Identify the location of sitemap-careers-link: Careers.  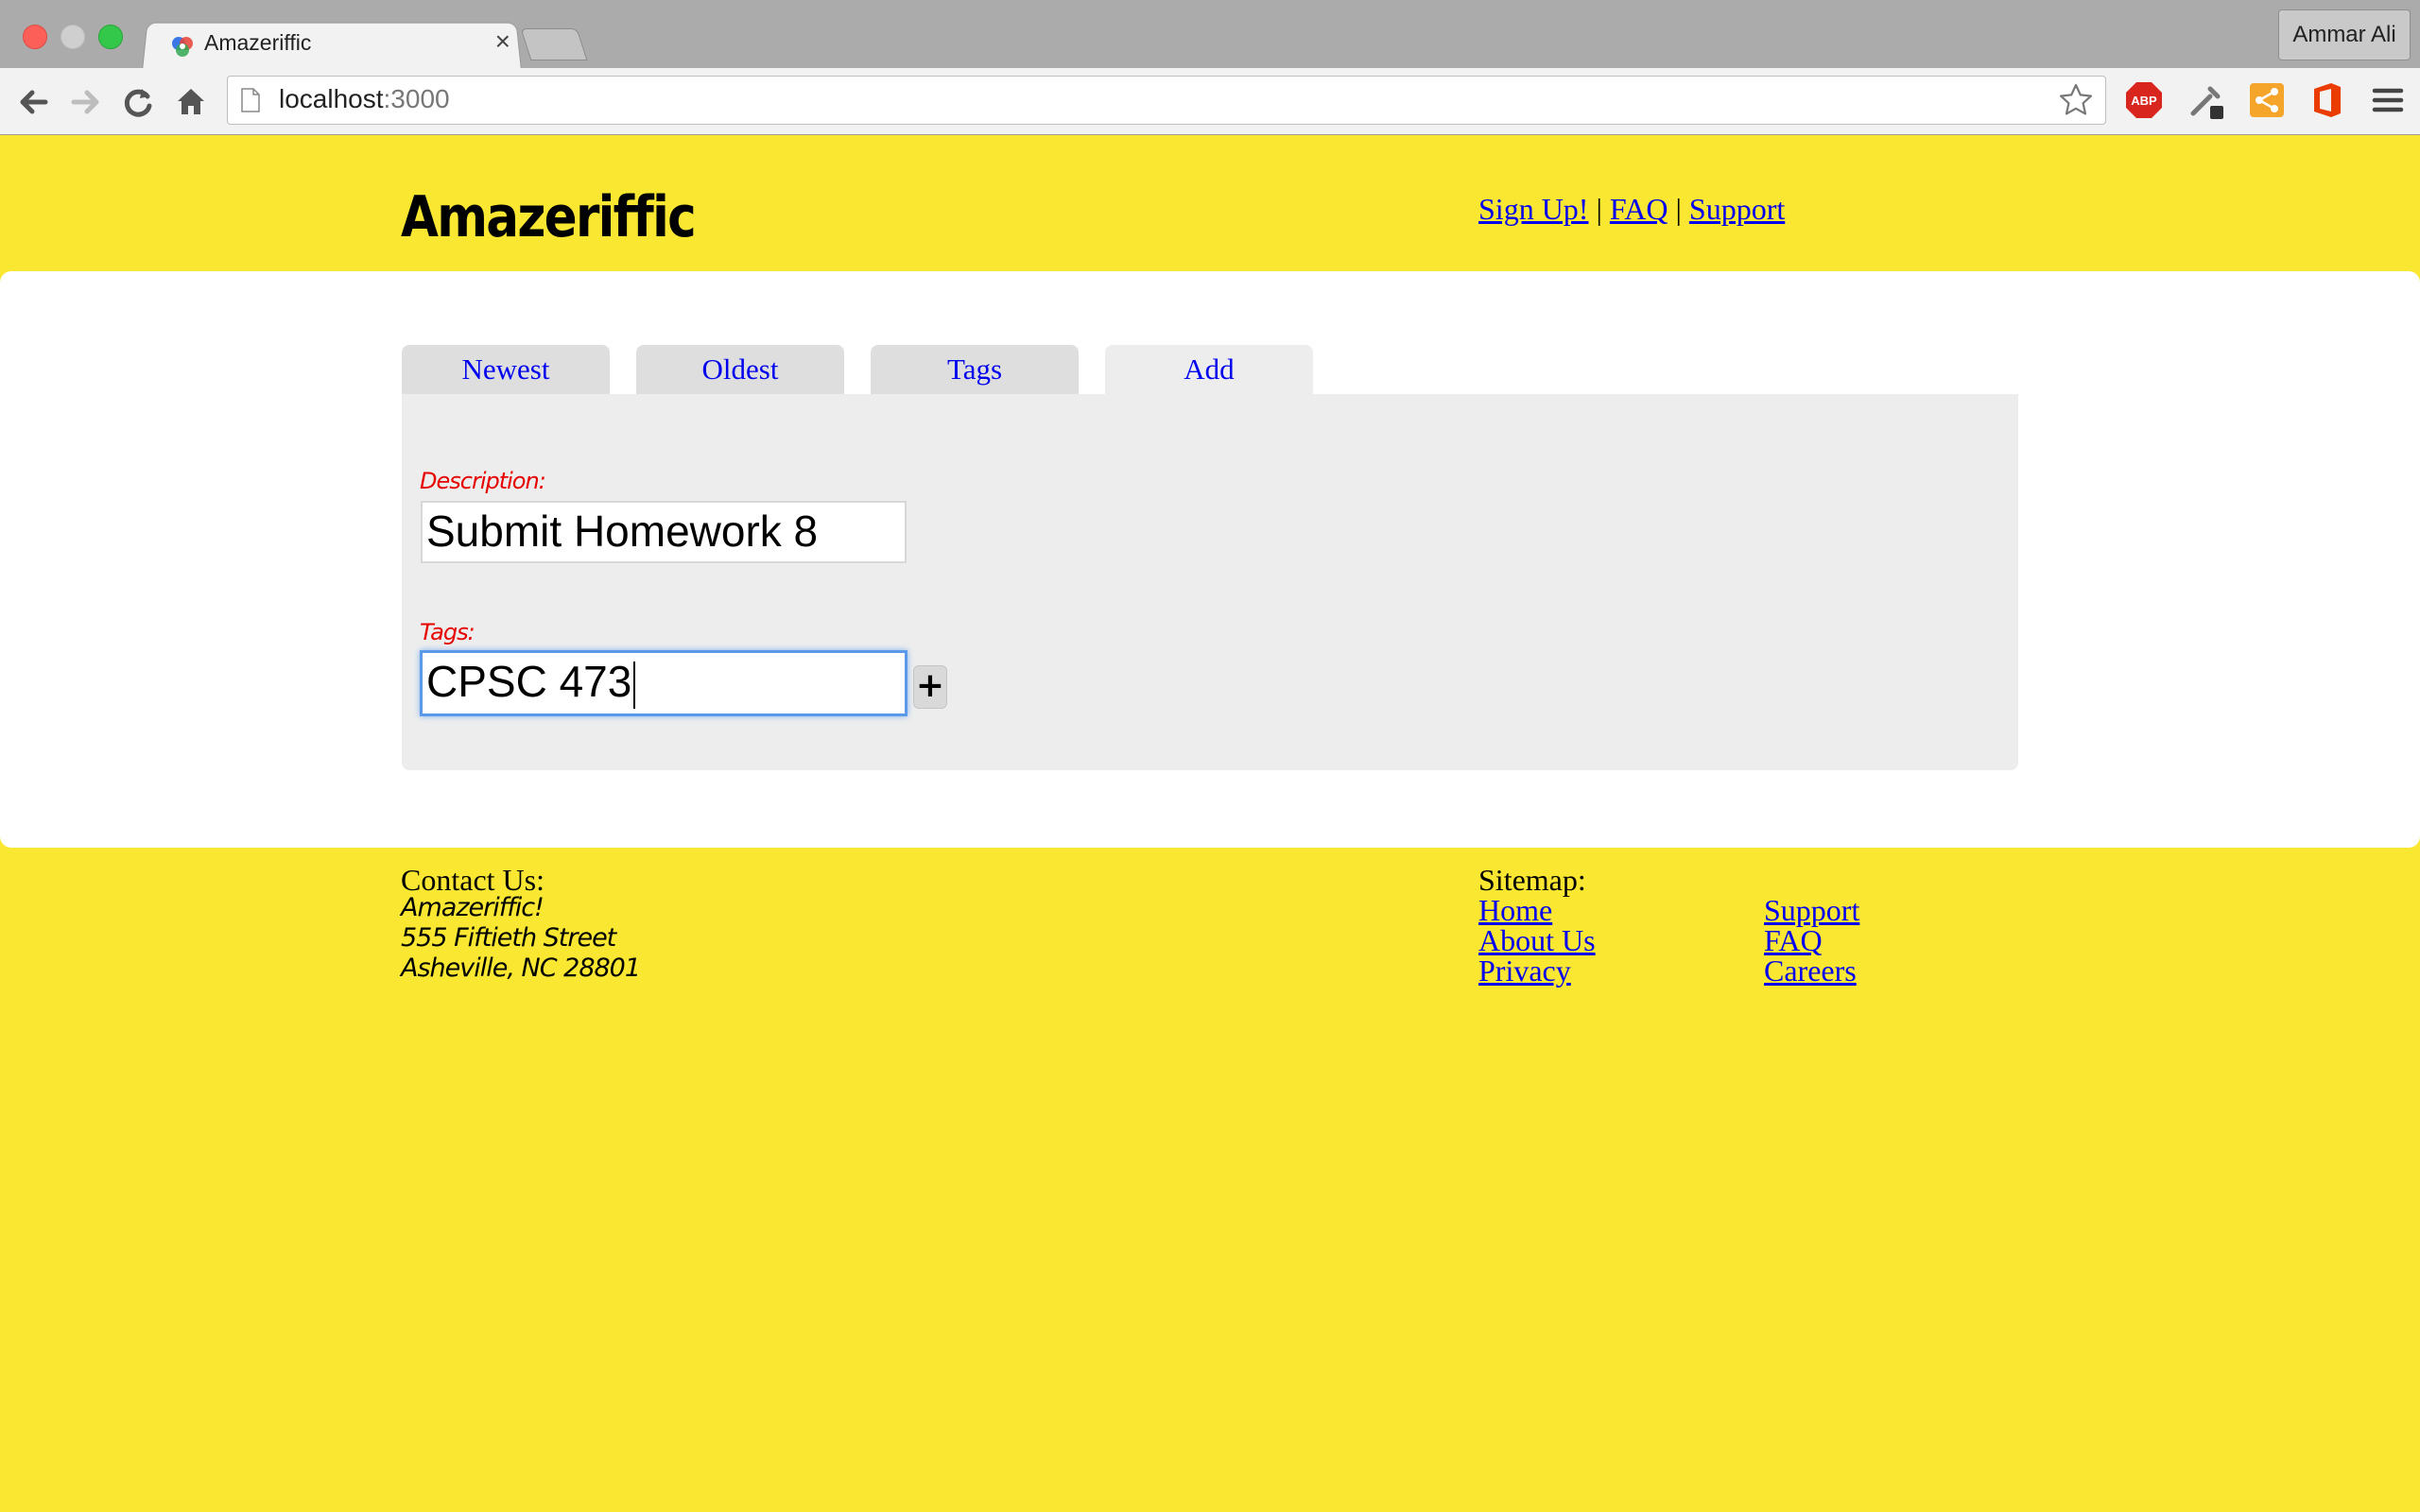
(1810, 971).